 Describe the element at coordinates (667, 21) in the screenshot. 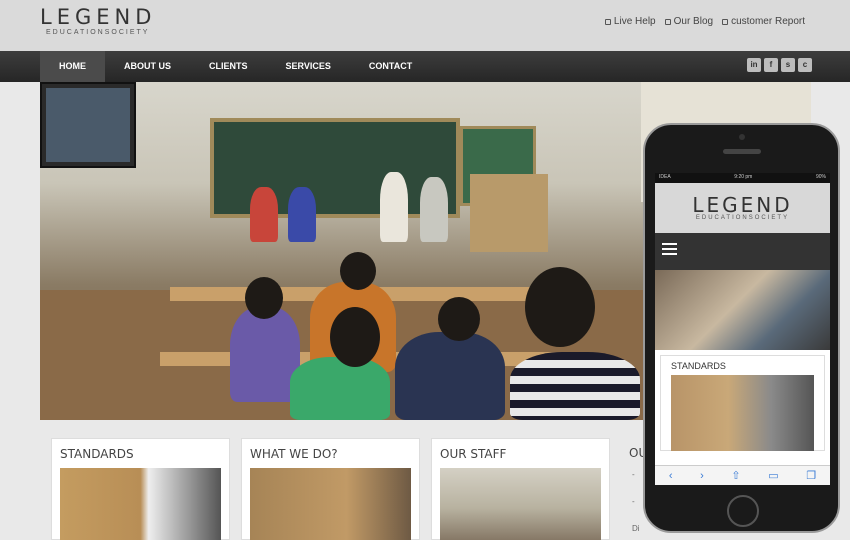

I see `blog-icon` at that location.